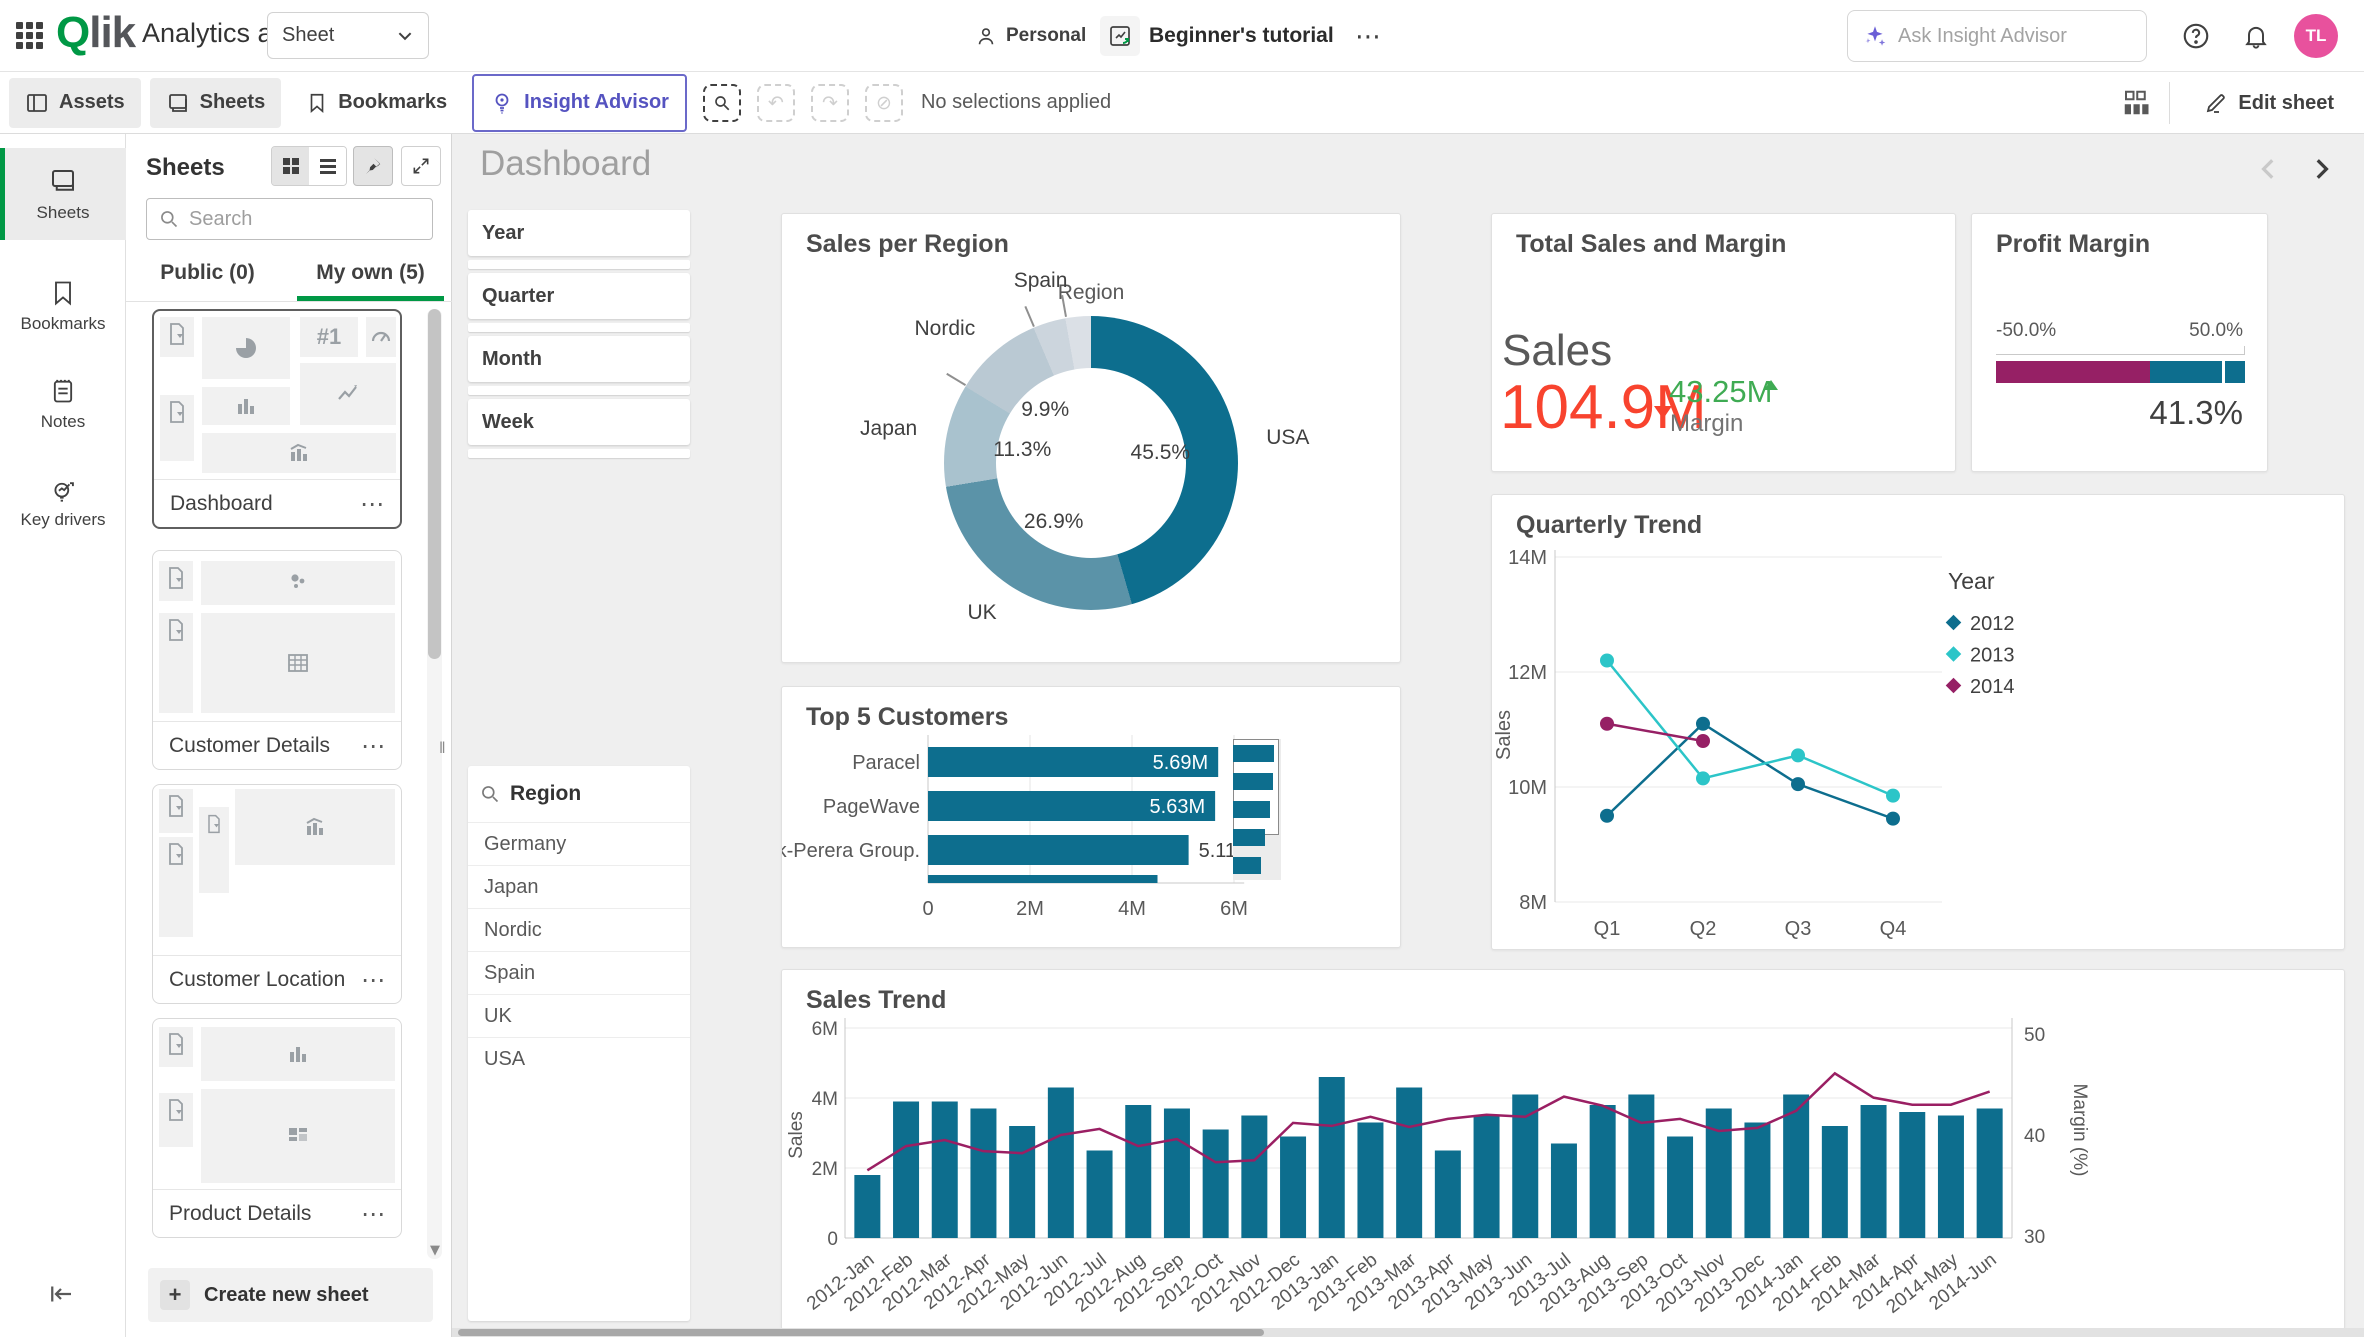  Describe the element at coordinates (579, 1015) in the screenshot. I see `region-value-uk: UK` at that location.